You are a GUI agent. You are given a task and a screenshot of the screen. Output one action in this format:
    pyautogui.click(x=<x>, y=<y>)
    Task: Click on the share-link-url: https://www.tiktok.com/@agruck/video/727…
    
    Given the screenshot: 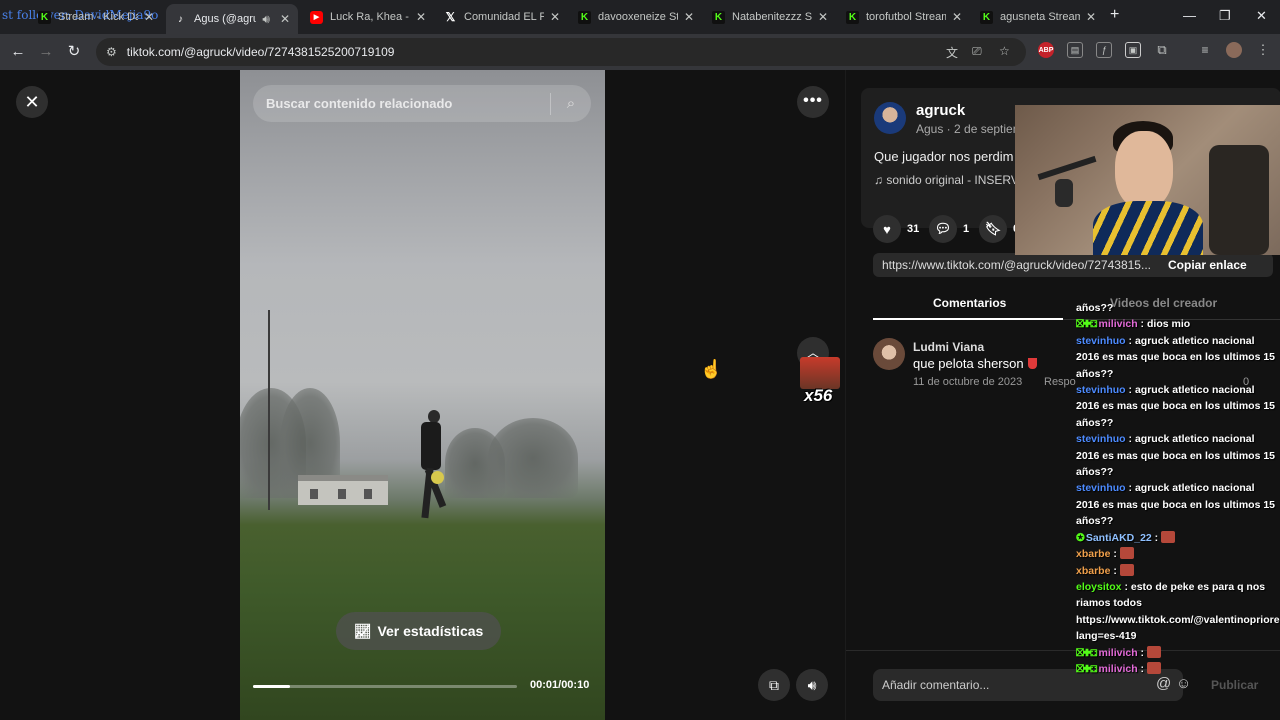 What is the action you would take?
    pyautogui.click(x=1016, y=265)
    